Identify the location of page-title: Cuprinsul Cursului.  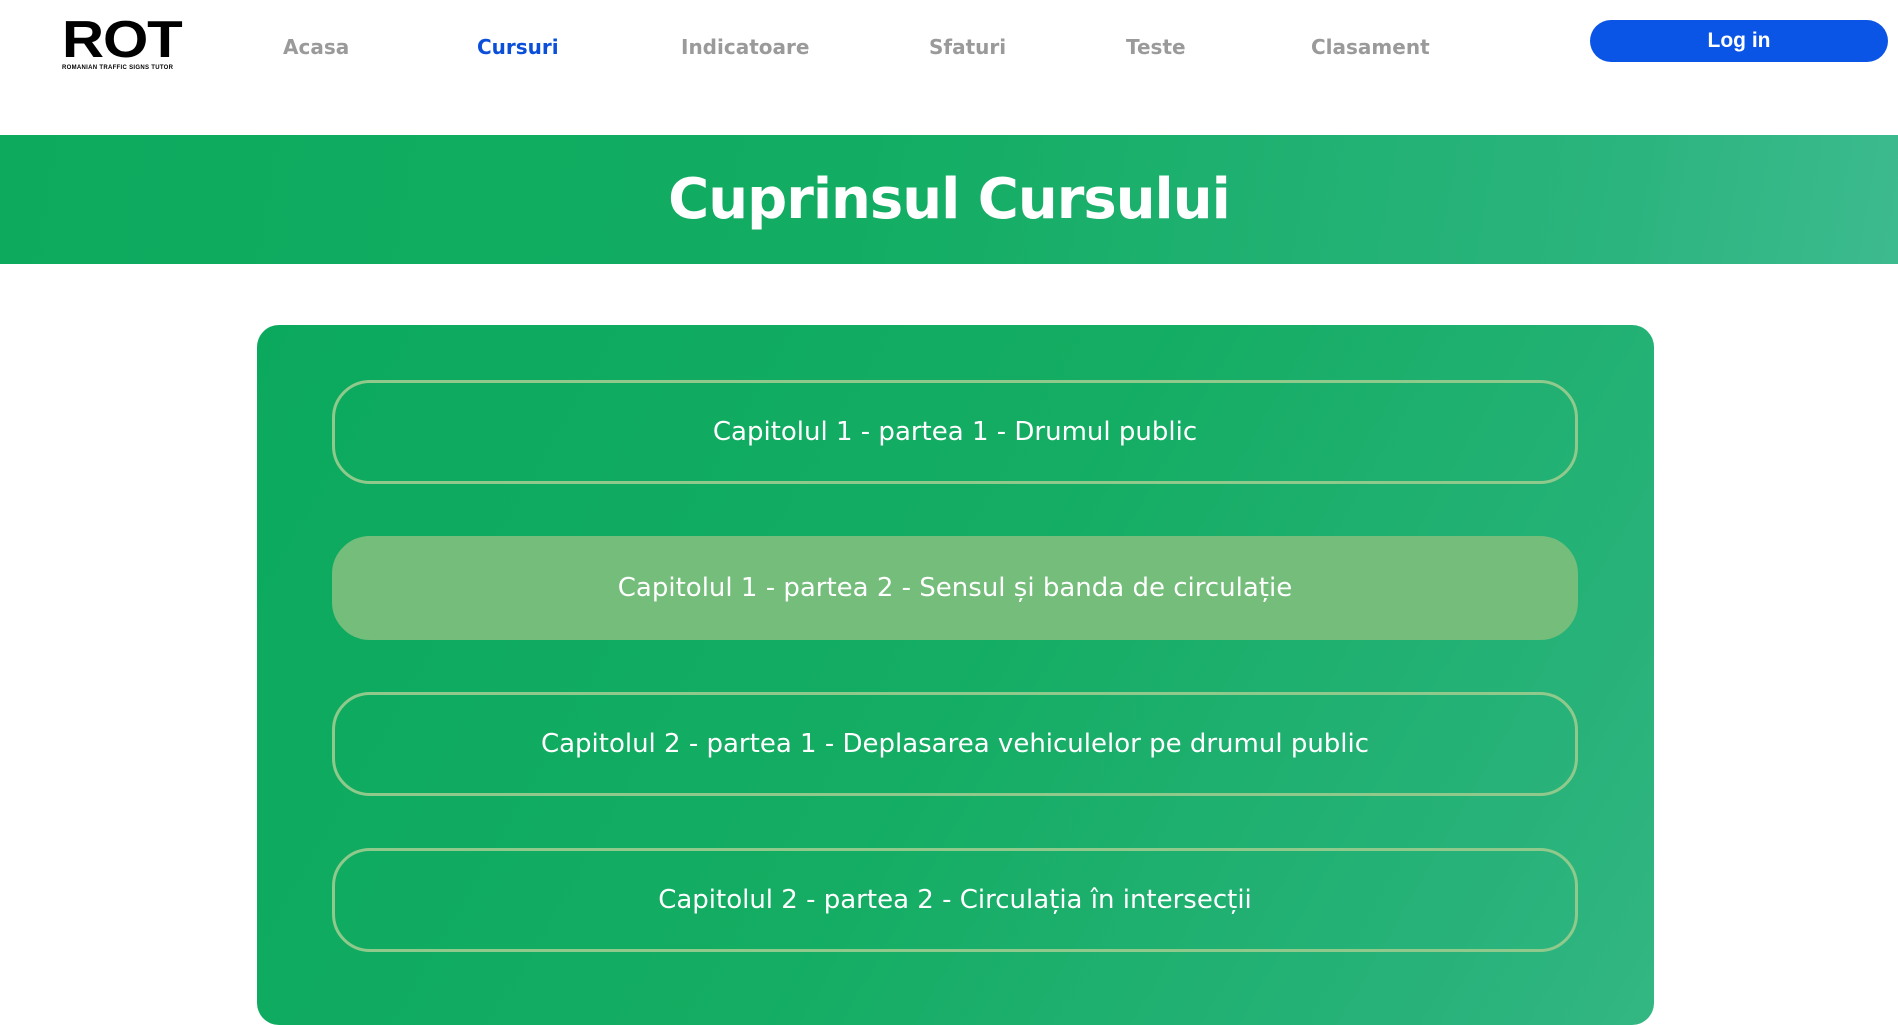
(949, 199).